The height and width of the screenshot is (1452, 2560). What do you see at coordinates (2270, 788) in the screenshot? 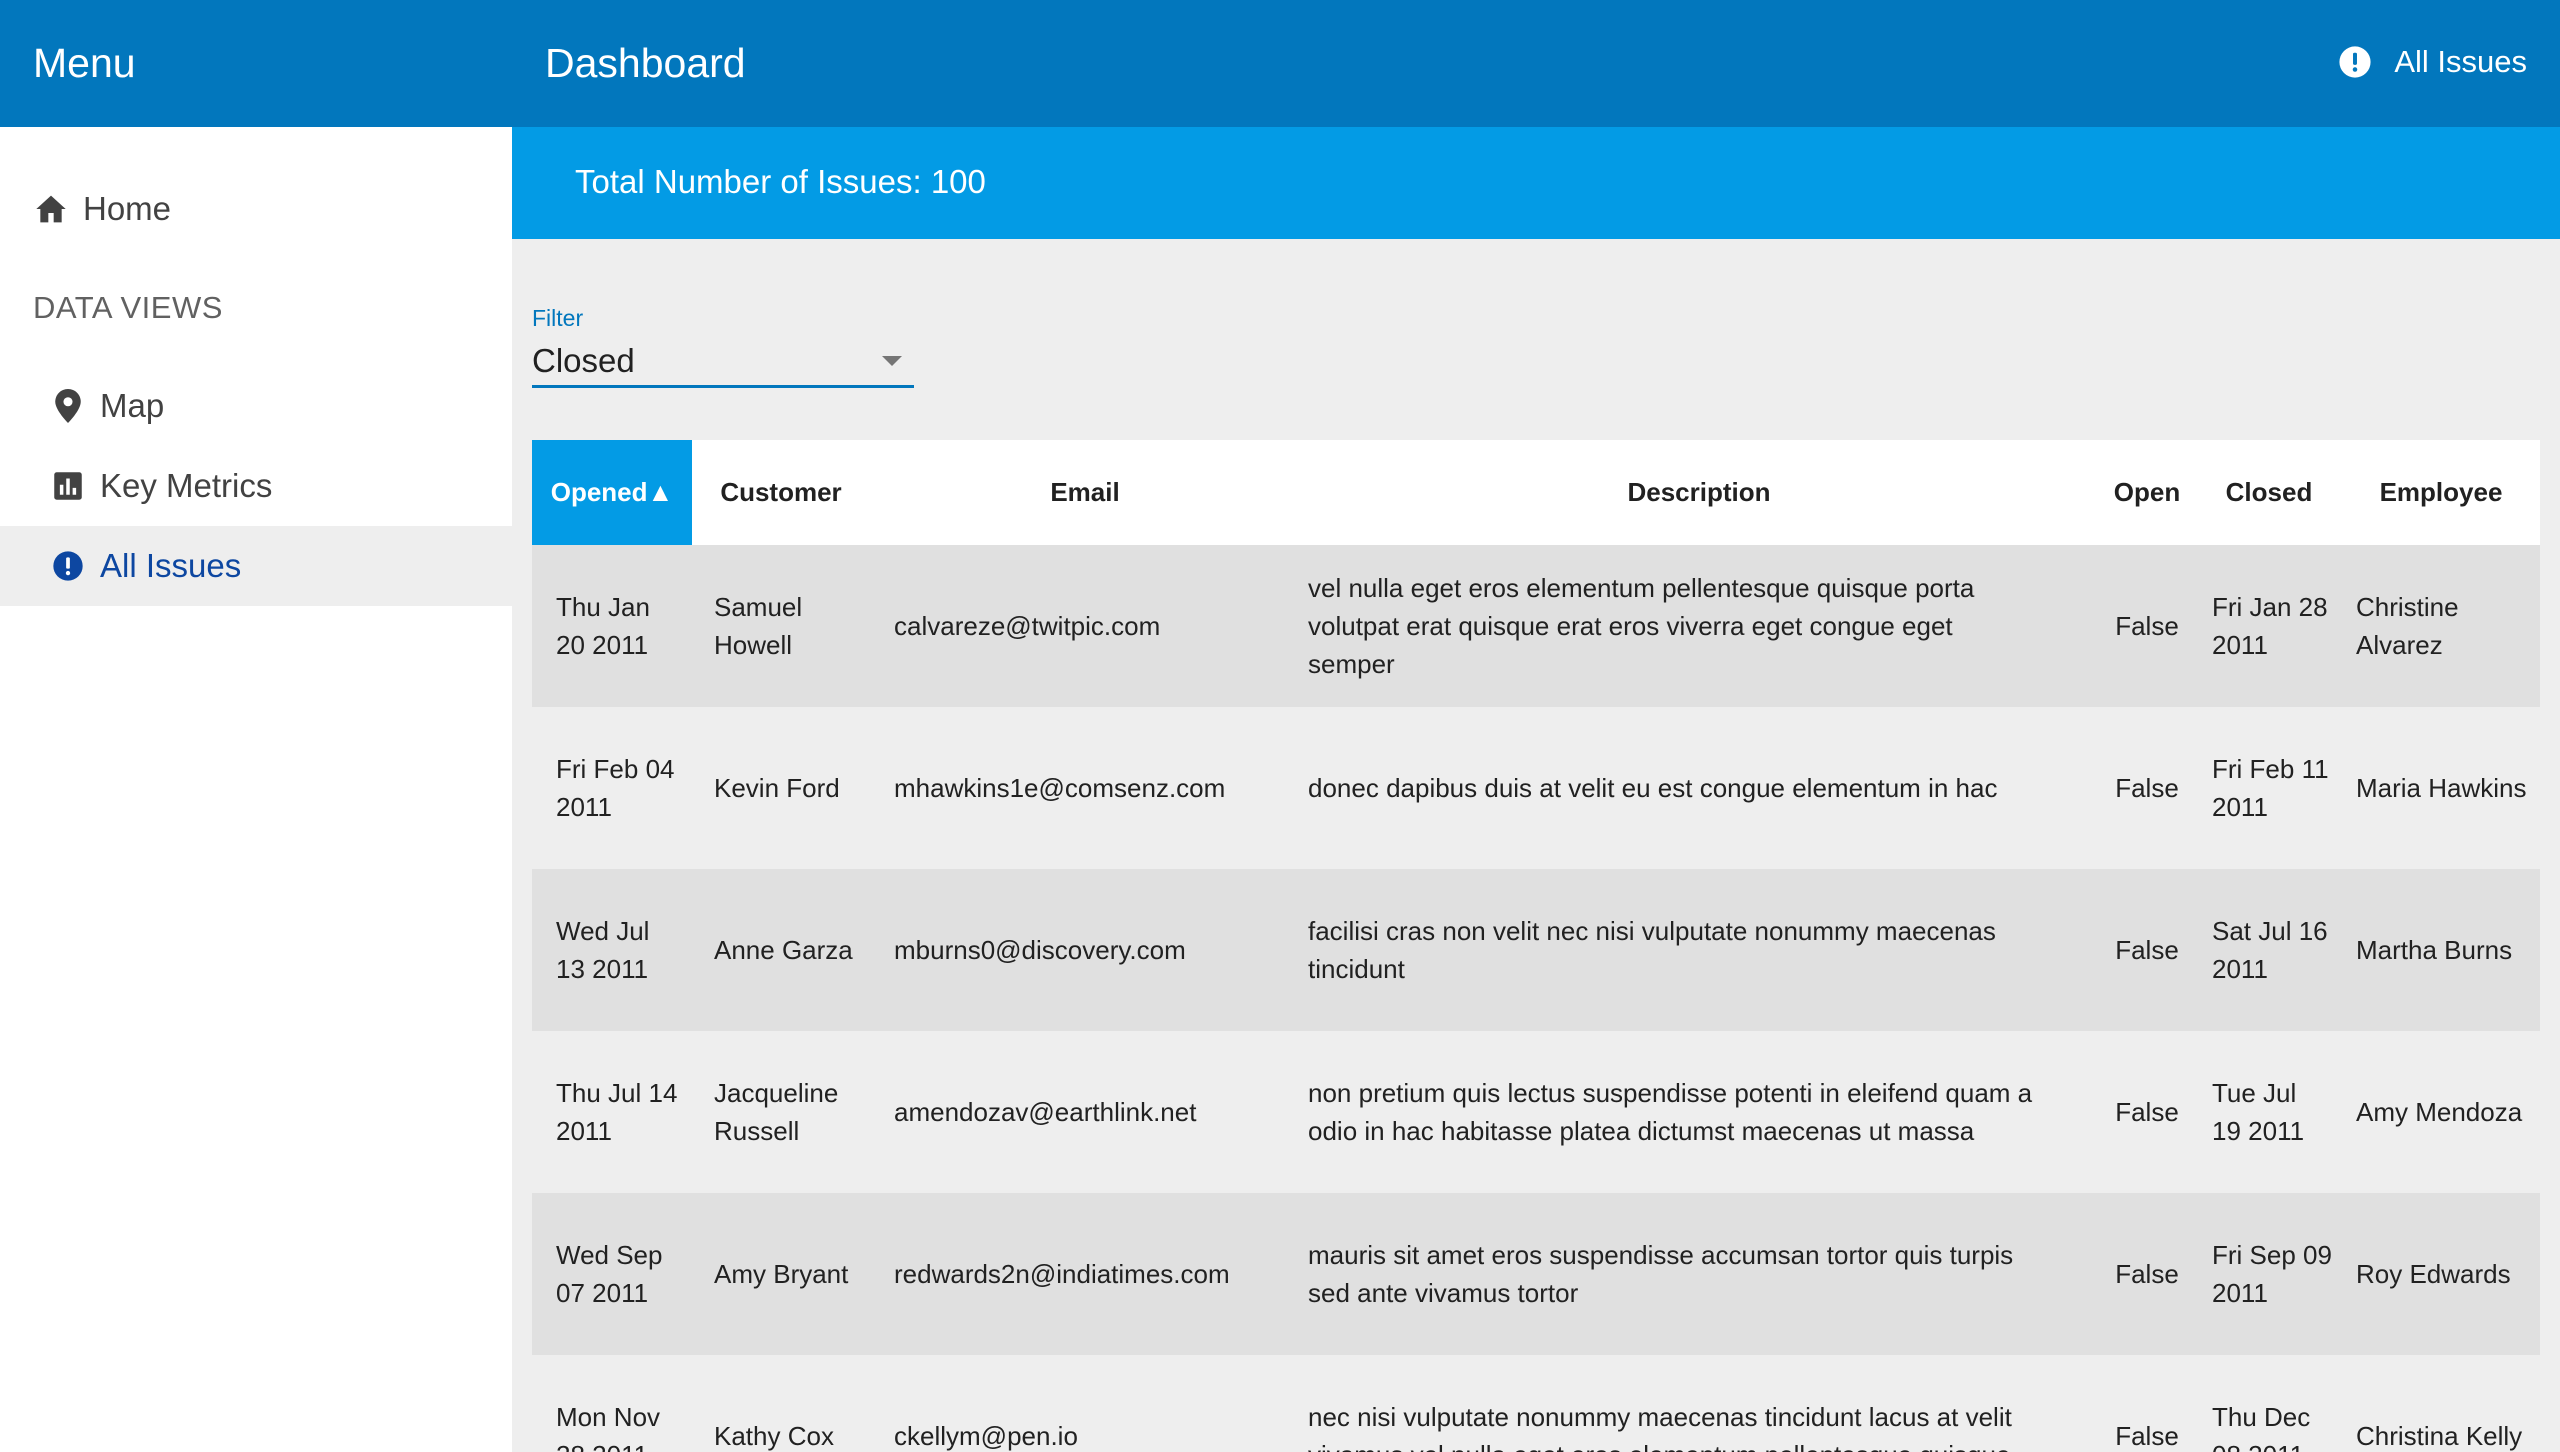
I see `cell-closed: Fri Feb 11 2011` at bounding box center [2270, 788].